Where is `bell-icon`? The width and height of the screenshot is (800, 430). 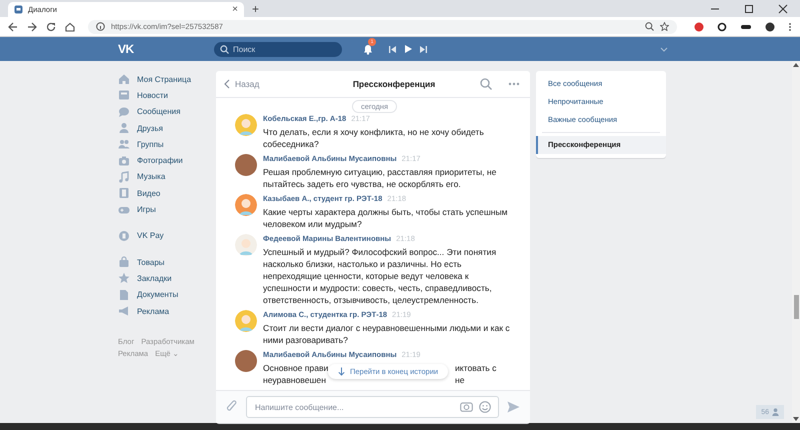
bell-icon is located at coordinates (368, 49).